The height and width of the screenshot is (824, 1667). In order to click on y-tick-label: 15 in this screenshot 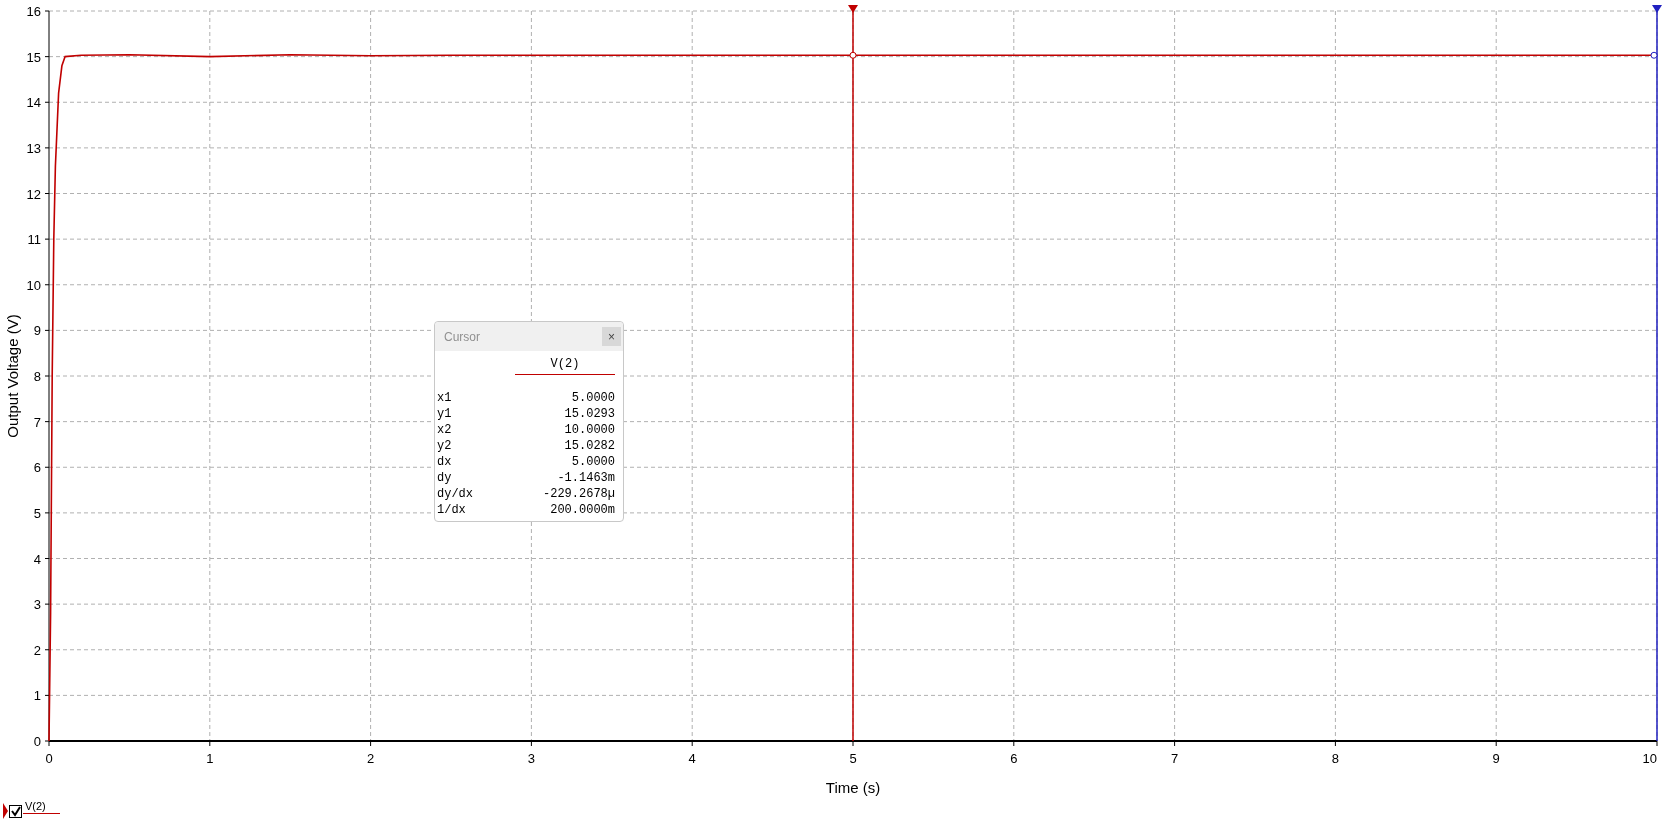, I will do `click(33, 57)`.